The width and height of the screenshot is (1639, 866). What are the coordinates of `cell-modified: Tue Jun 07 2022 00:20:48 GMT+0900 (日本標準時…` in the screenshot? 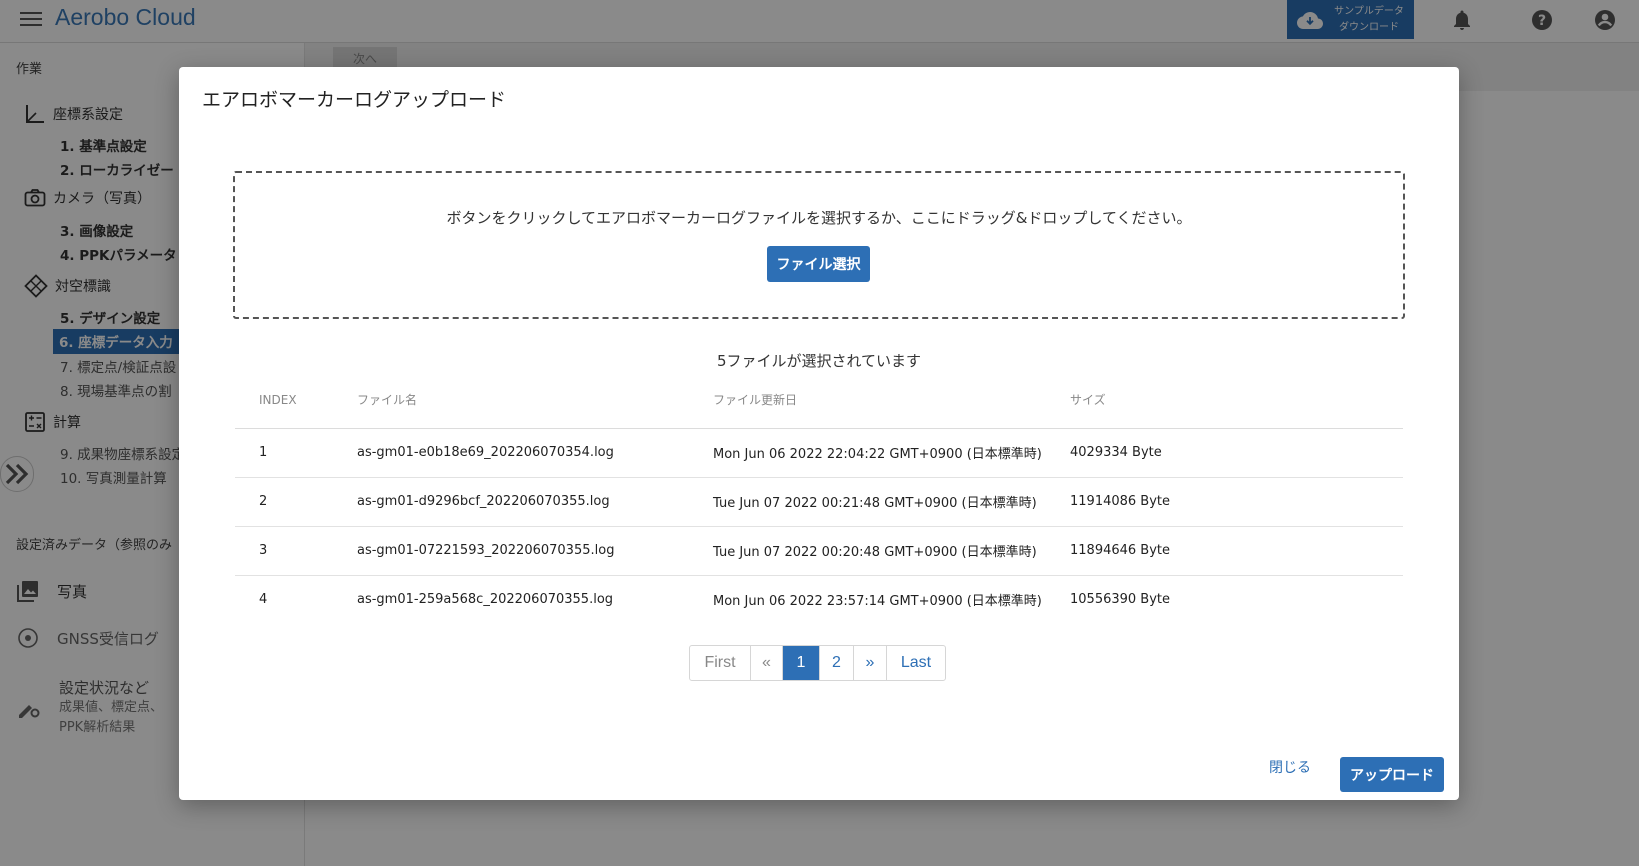 It's located at (867, 551).